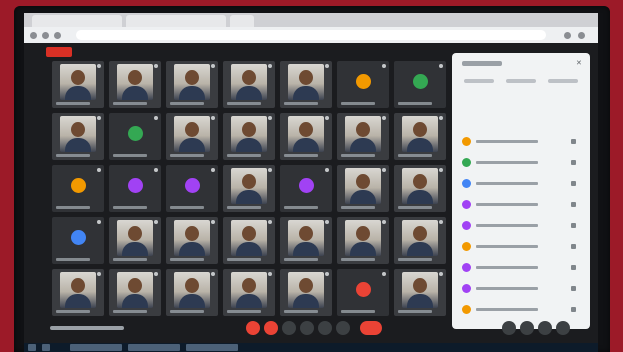 This screenshot has height=352, width=623. What do you see at coordinates (307, 328) in the screenshot?
I see `raise-hand-icon` at bounding box center [307, 328].